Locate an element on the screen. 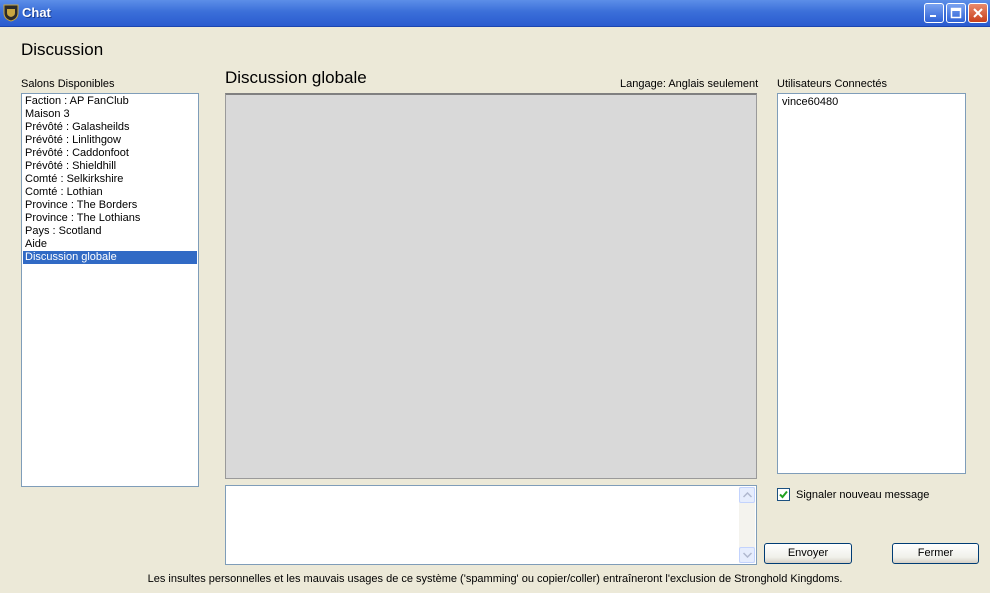 This screenshot has width=990, height=593. close-button: Fermer is located at coordinates (935, 553).